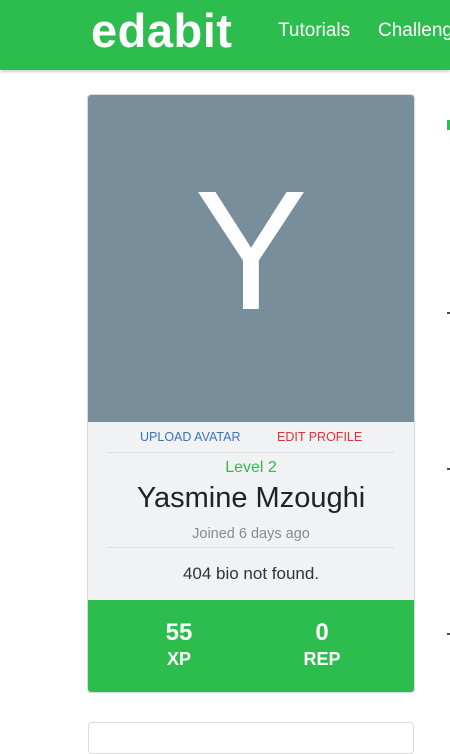 The height and width of the screenshot is (754, 450). What do you see at coordinates (161, 31) in the screenshot?
I see `edabit-logo: edabit` at bounding box center [161, 31].